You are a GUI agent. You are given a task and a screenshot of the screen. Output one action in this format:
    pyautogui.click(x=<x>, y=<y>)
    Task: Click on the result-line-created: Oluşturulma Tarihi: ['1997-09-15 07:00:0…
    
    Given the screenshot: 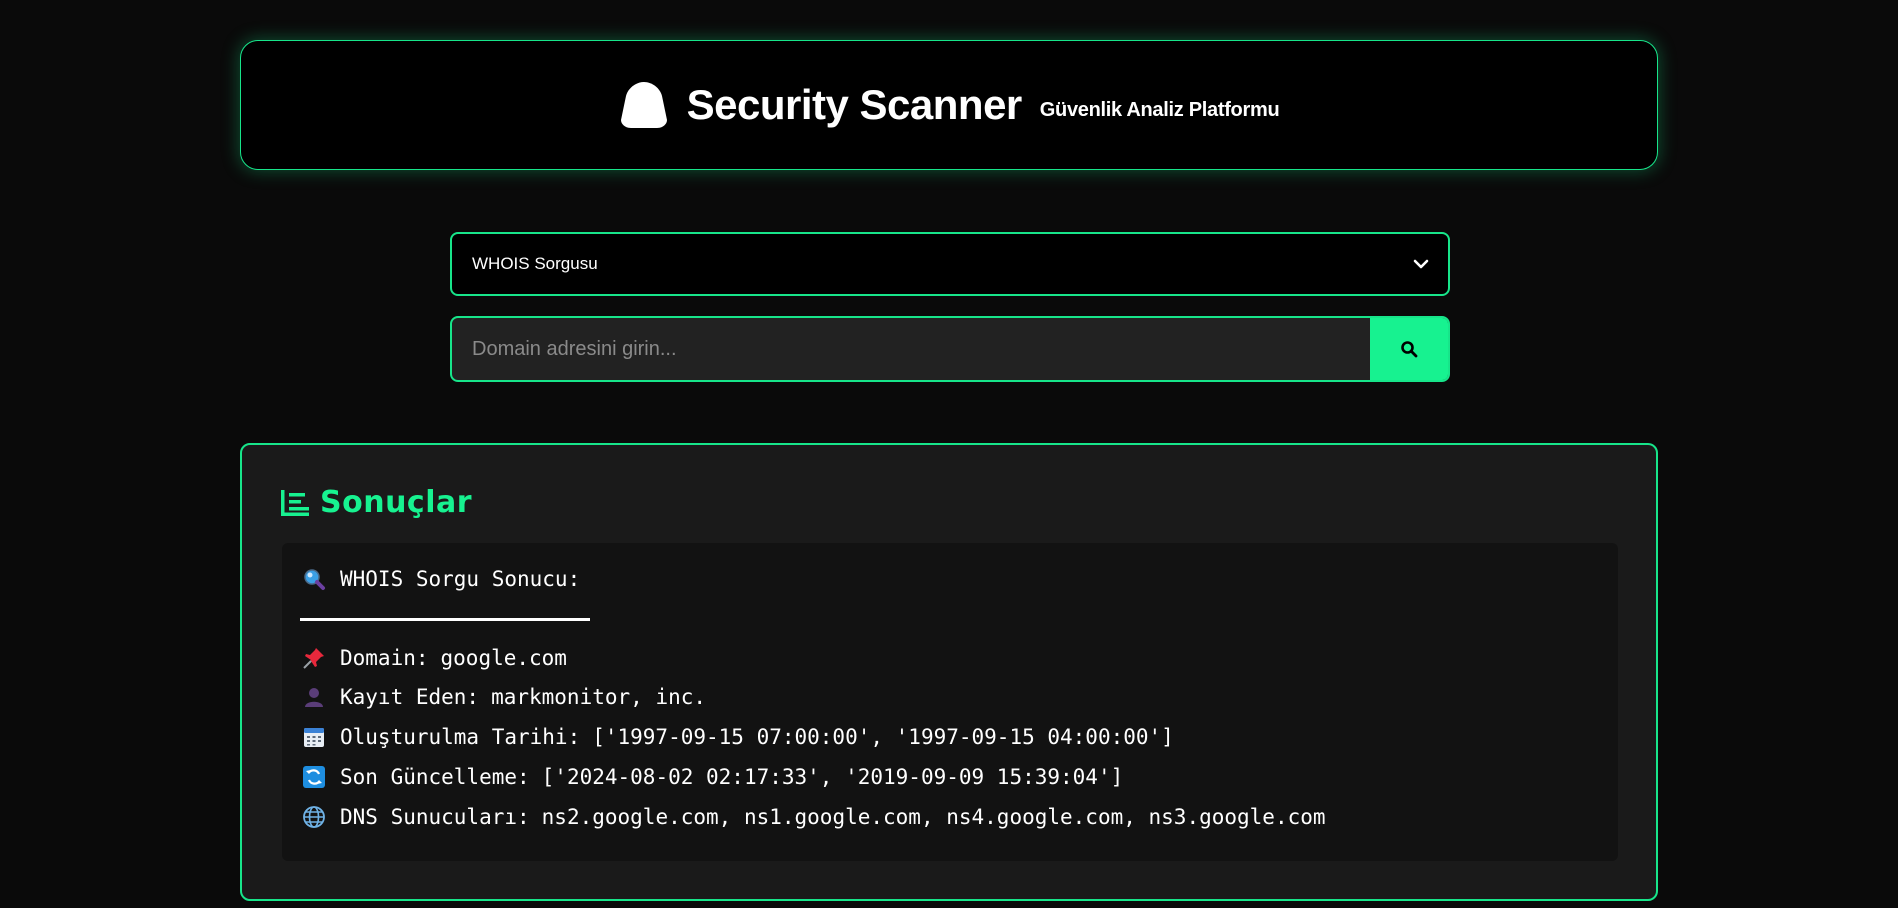 What is the action you would take?
    pyautogui.click(x=738, y=737)
    